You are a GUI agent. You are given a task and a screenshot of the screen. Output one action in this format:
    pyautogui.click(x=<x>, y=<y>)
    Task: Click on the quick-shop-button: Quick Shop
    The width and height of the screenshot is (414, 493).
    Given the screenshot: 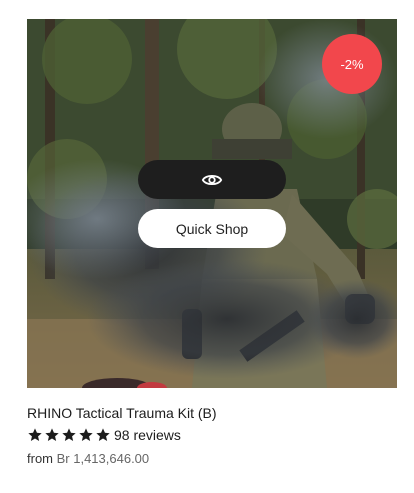 What is the action you would take?
    pyautogui.click(x=212, y=228)
    